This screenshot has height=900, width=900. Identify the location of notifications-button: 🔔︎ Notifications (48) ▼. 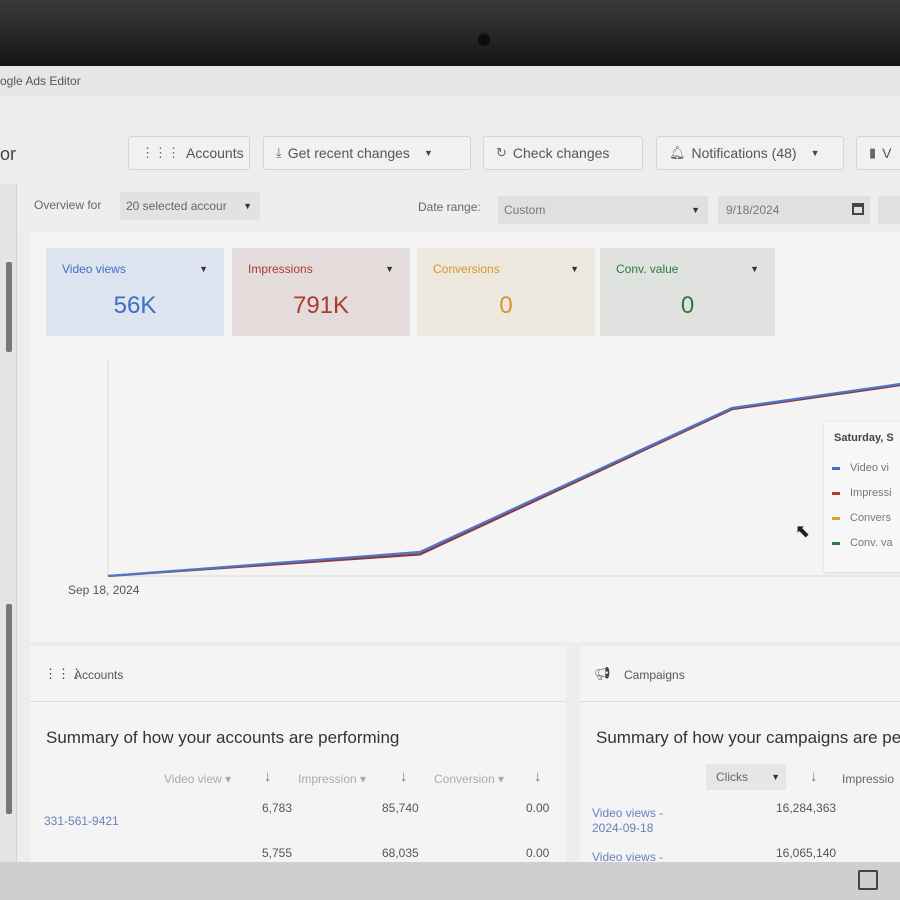
(750, 153).